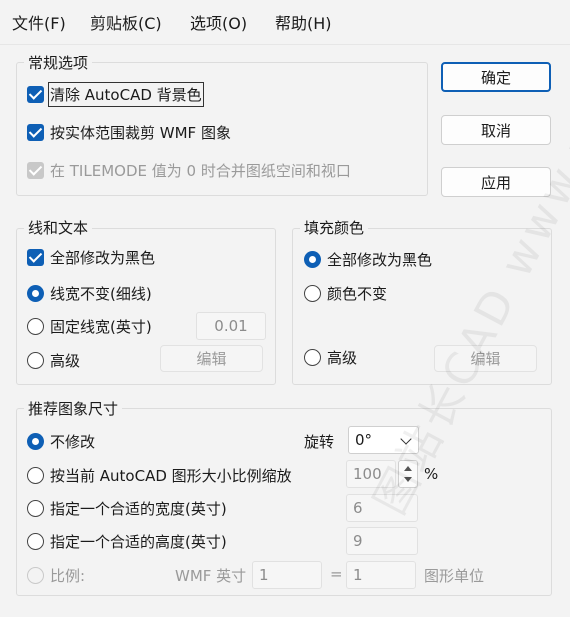  What do you see at coordinates (312, 259) in the screenshot?
I see `fill-all-black-radio` at bounding box center [312, 259].